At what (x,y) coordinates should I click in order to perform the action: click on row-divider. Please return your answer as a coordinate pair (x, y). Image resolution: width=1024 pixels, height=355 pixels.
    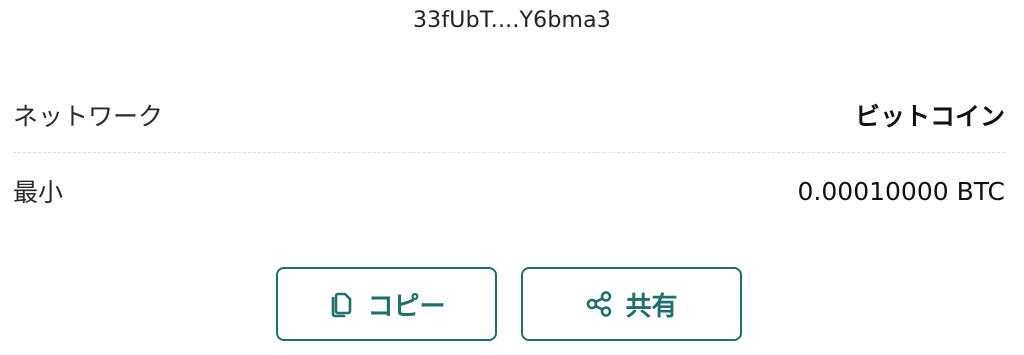
    Looking at the image, I should click on (509, 152).